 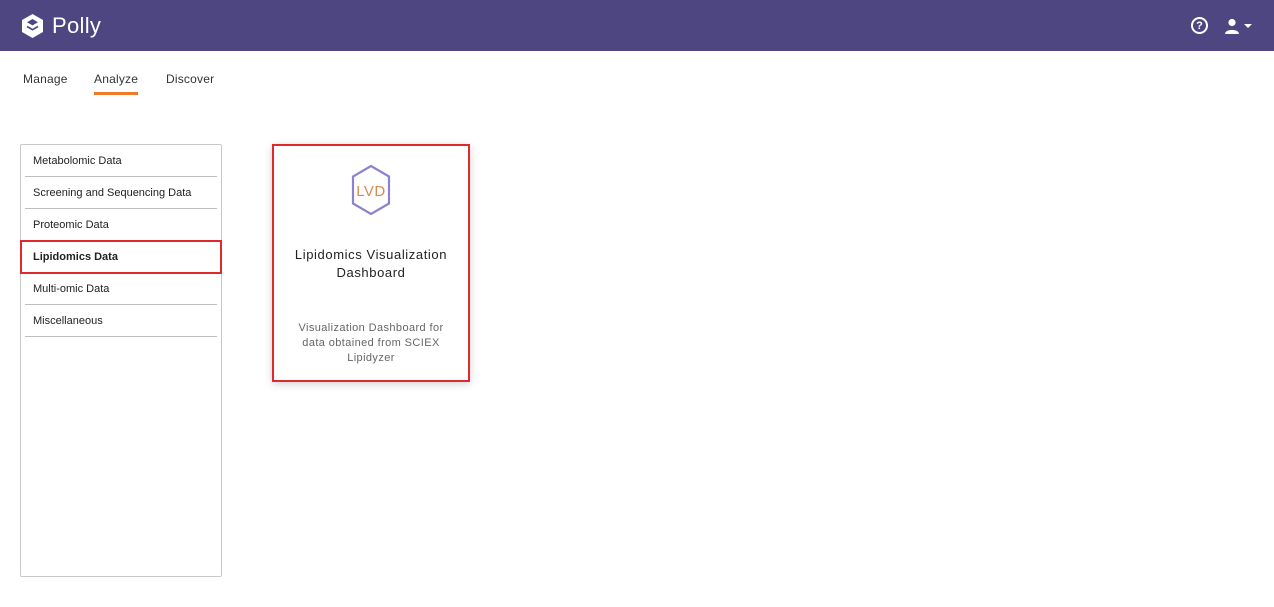 What do you see at coordinates (637, 76) in the screenshot?
I see `main-nav: Manage Analyze Discover` at bounding box center [637, 76].